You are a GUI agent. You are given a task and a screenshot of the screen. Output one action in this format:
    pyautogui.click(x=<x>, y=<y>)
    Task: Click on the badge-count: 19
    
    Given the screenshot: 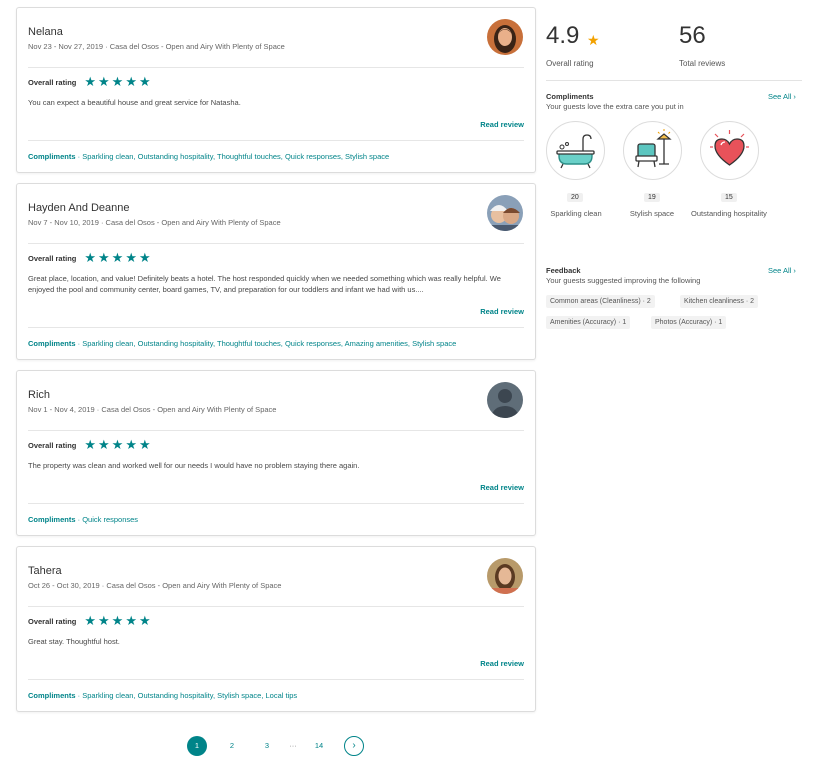 What is the action you would take?
    pyautogui.click(x=652, y=197)
    